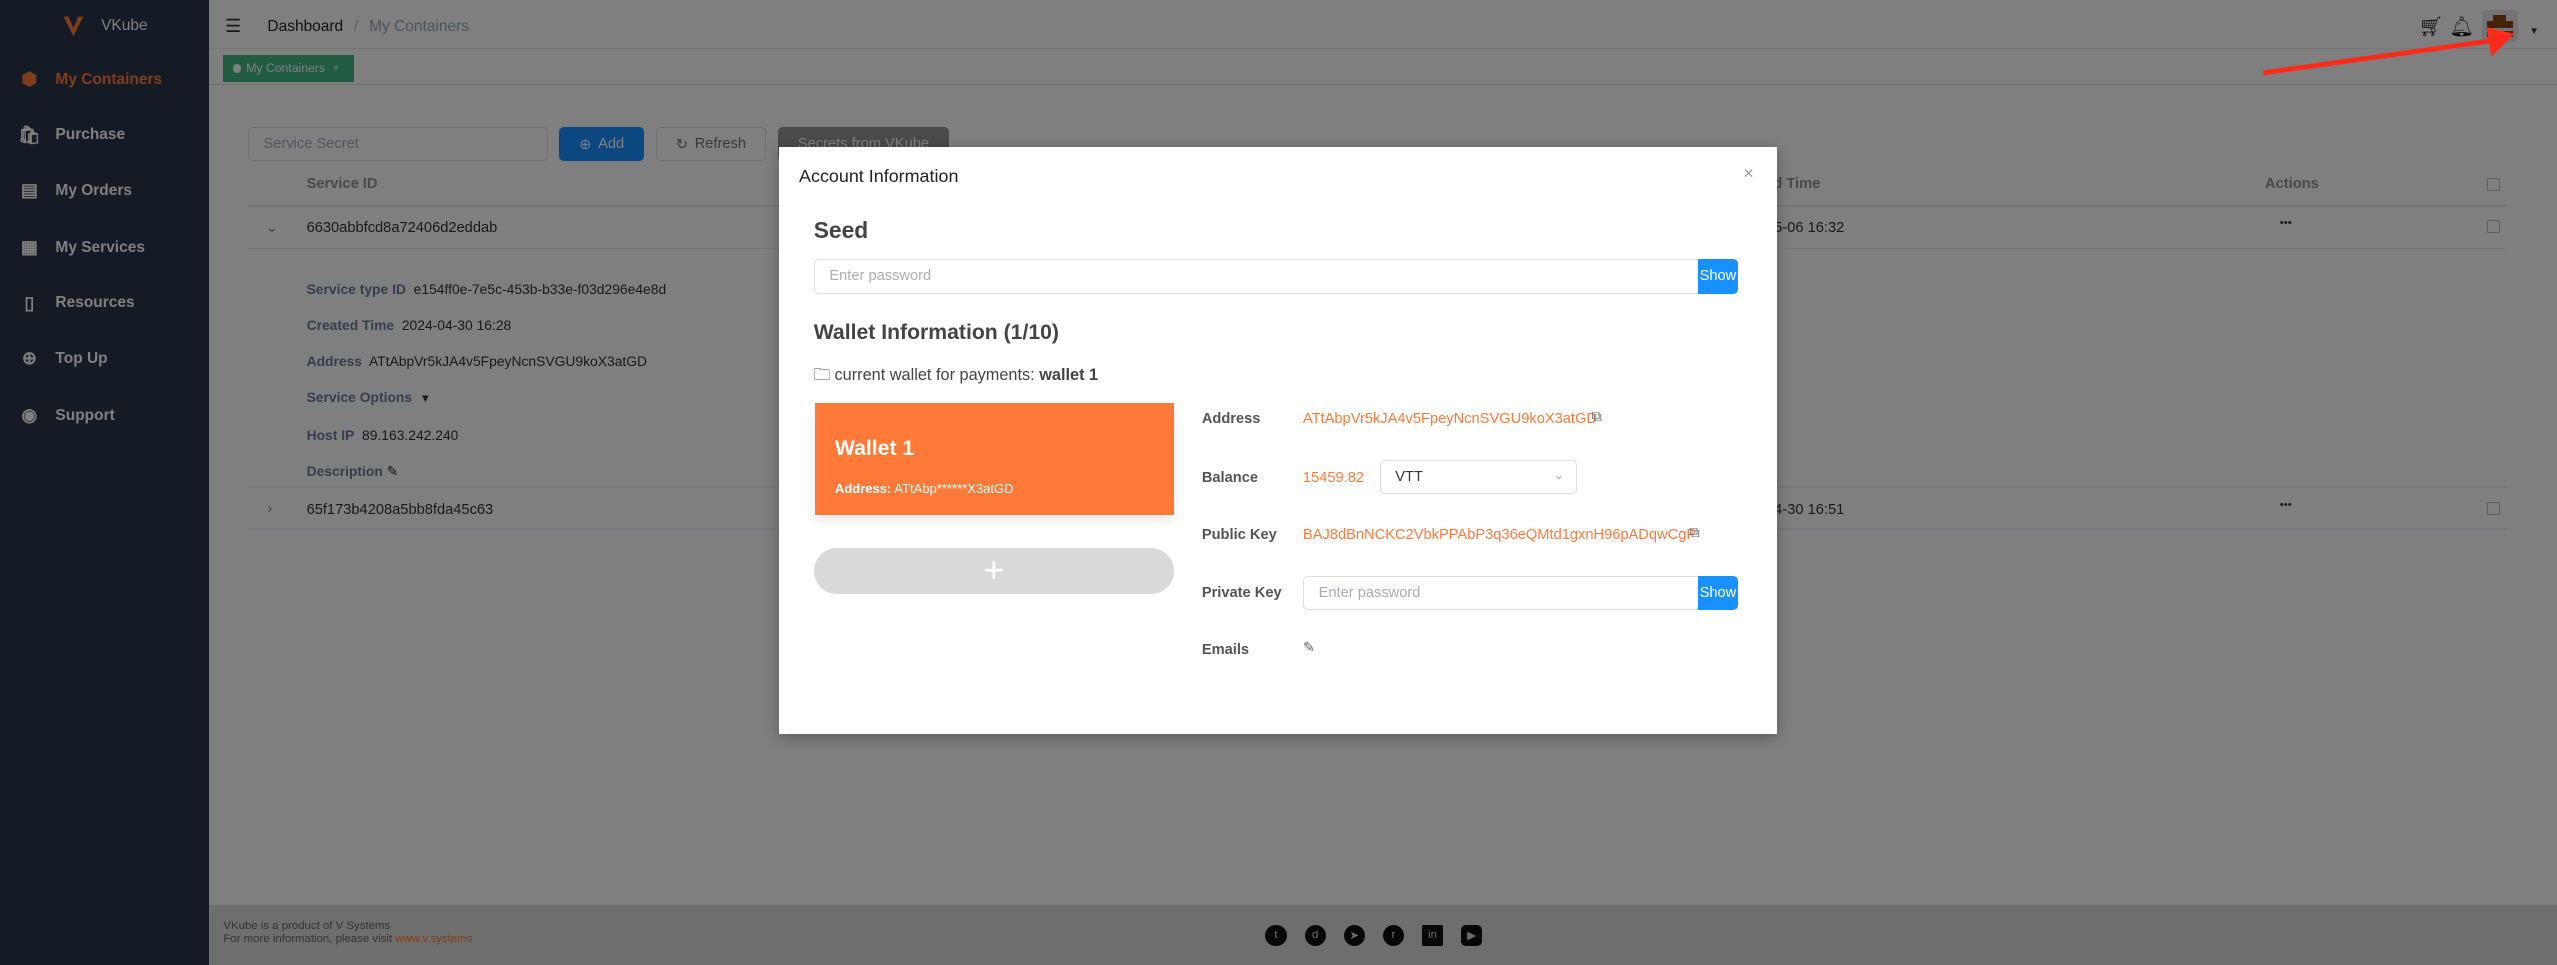  Describe the element at coordinates (1449, 418) in the screenshot. I see `wallet-full-address: ATtAbpVr5kJA4v5FpeyNcnSVGU9koX3atGD` at that location.